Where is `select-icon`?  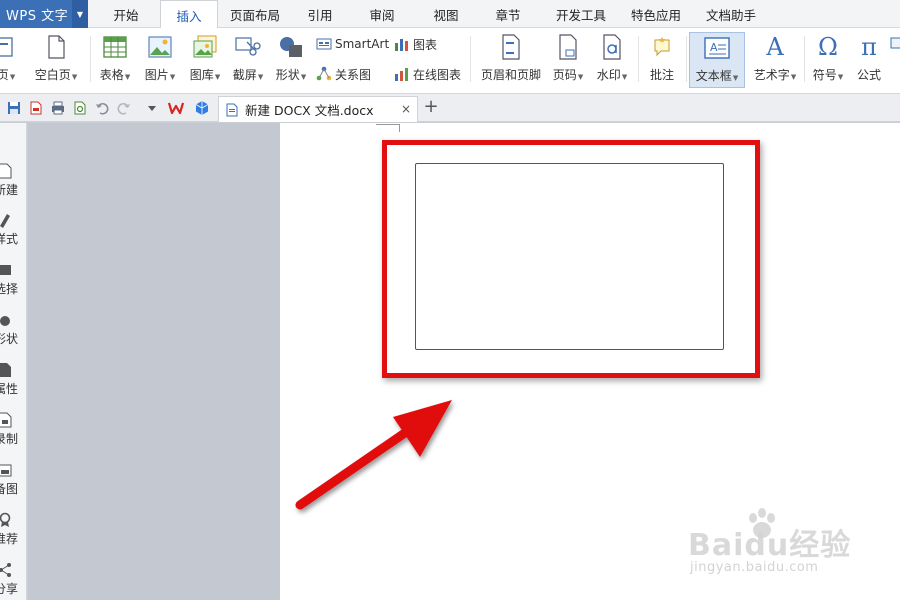 select-icon is located at coordinates (5, 270).